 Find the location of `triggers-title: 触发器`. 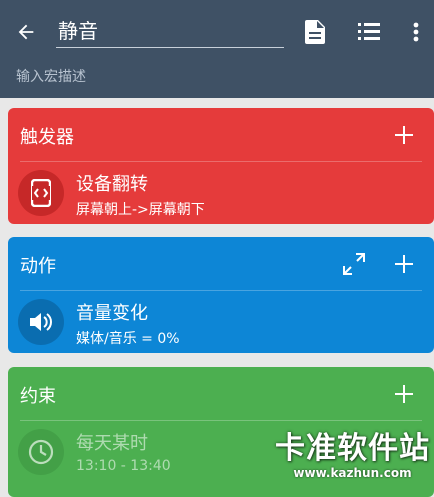

triggers-title: 触发器 is located at coordinates (47, 137).